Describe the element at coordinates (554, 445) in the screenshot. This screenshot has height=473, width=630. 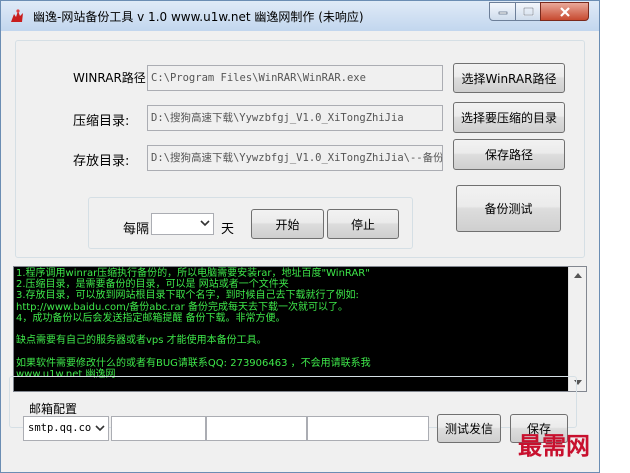
I see `site-watermark: 最需网` at that location.